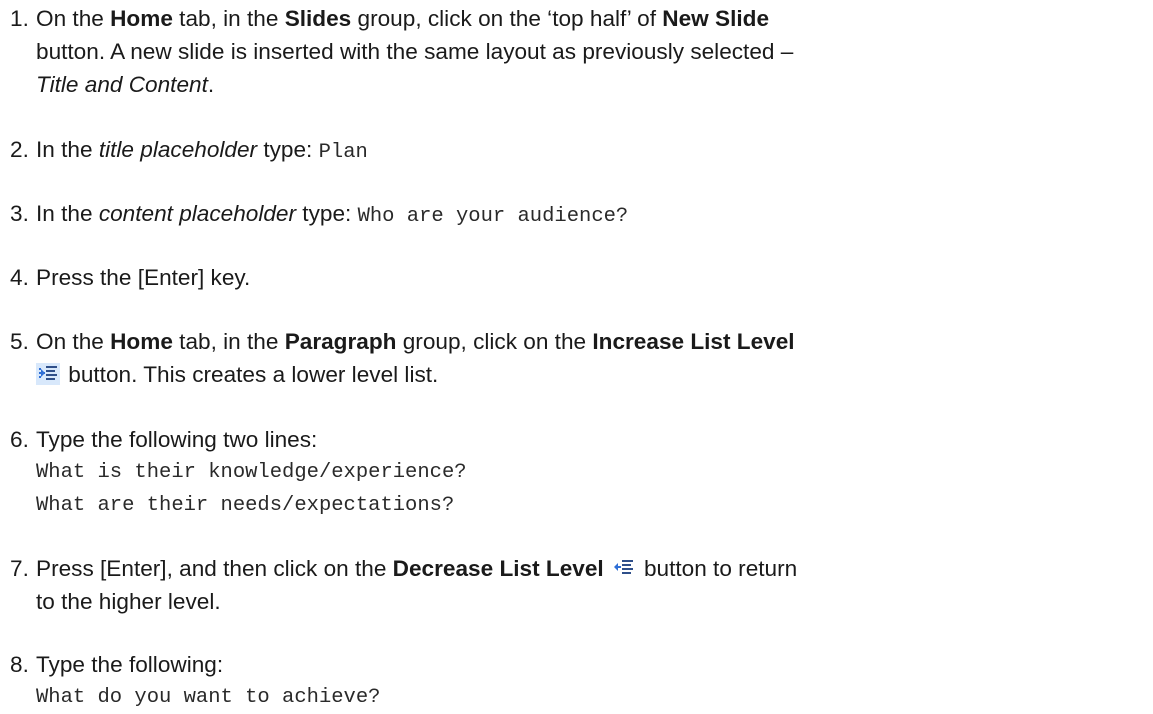 This screenshot has height=714, width=1153. Describe the element at coordinates (122, 84) in the screenshot. I see `layout-name: Title and Content` at that location.